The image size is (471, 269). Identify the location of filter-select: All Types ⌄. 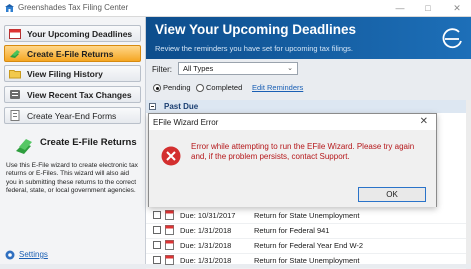
(238, 68).